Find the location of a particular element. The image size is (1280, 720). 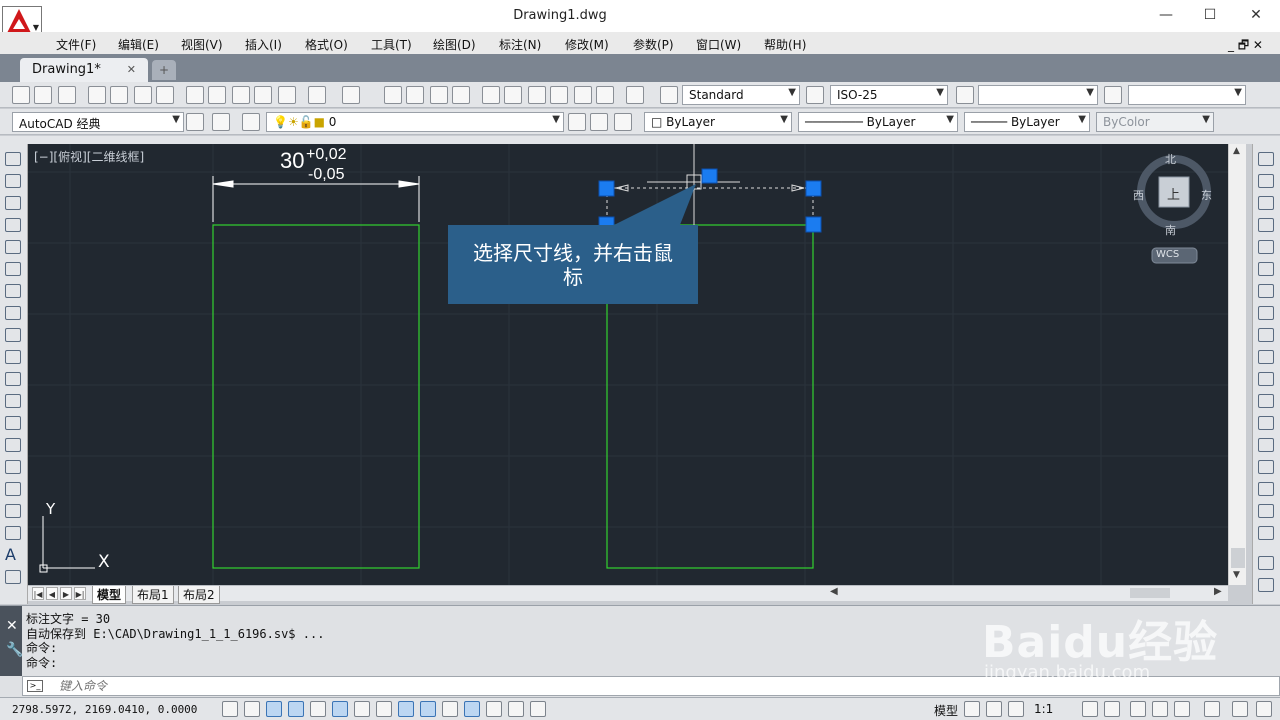

erase-icon is located at coordinates (1266, 159).